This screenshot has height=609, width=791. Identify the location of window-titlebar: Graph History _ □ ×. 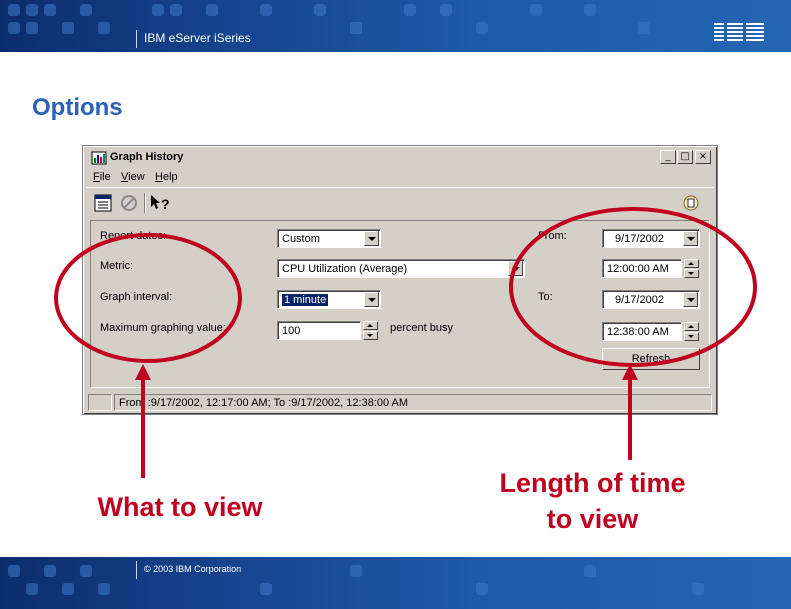
(400, 158).